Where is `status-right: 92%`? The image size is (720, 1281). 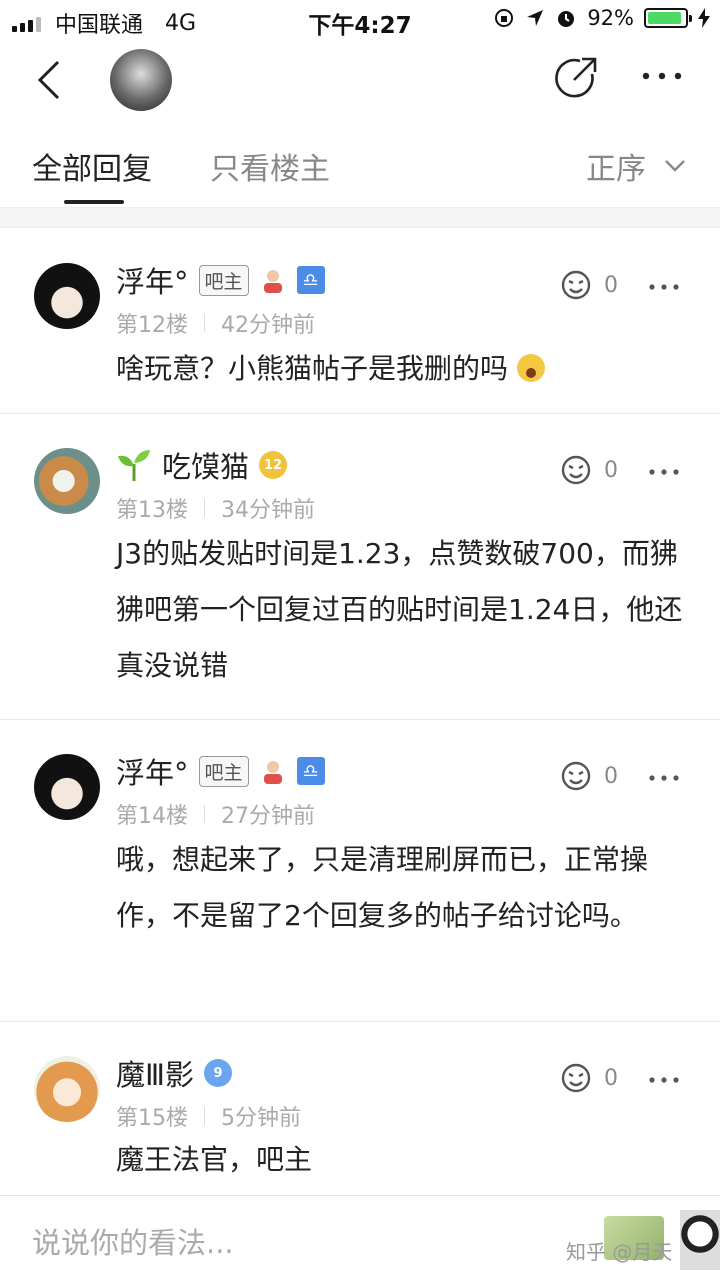 status-right: 92% is located at coordinates (601, 18).